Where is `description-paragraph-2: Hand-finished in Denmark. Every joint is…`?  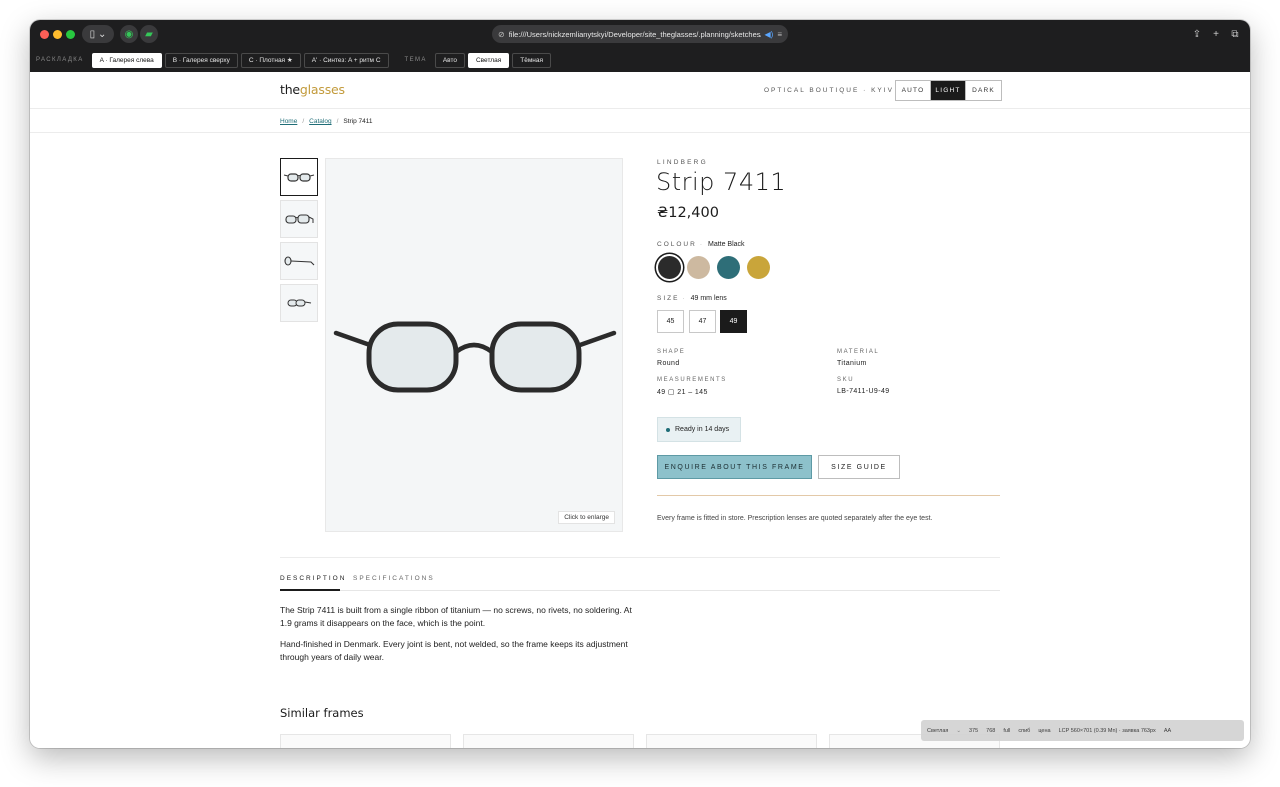 description-paragraph-2: Hand-finished in Denmark. Every joint is… is located at coordinates (454, 650).